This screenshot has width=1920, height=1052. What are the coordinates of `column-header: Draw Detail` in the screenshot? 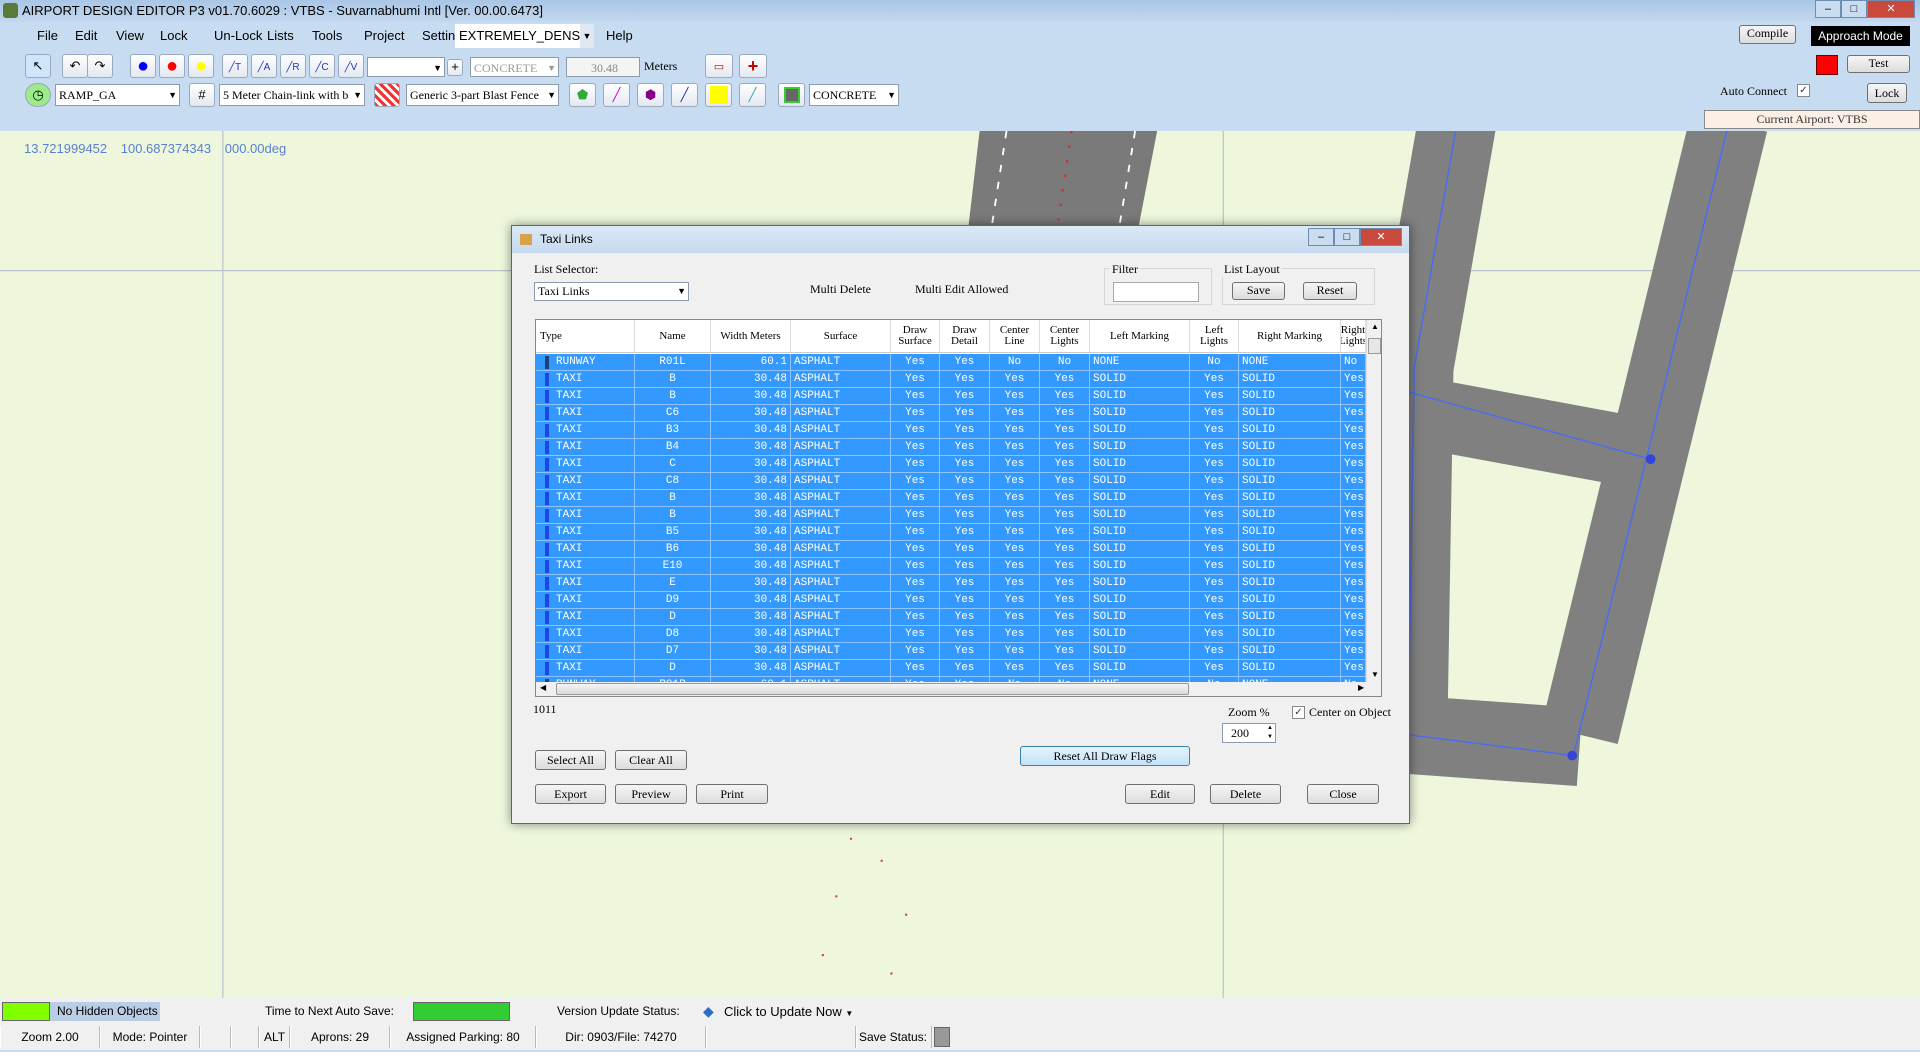 It's located at (965, 336).